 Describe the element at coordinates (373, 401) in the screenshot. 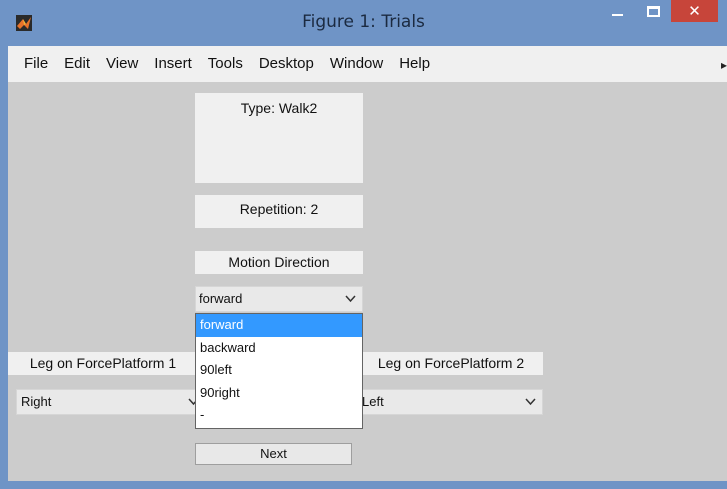

I see `force-platform-2-value: Left` at that location.